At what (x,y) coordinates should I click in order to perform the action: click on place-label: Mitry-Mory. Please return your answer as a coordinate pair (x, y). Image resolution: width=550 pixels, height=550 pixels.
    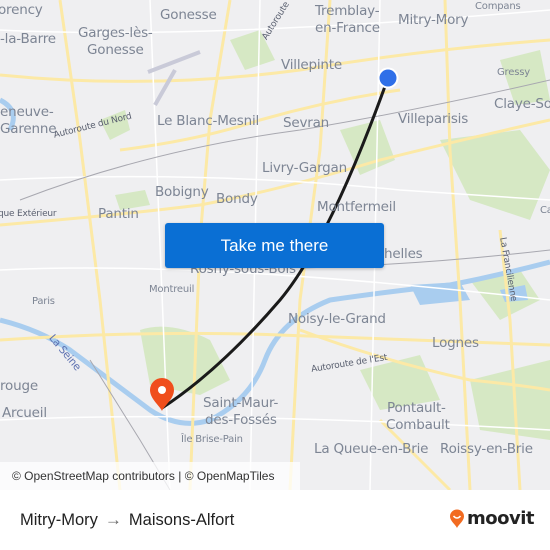
    Looking at the image, I should click on (433, 20).